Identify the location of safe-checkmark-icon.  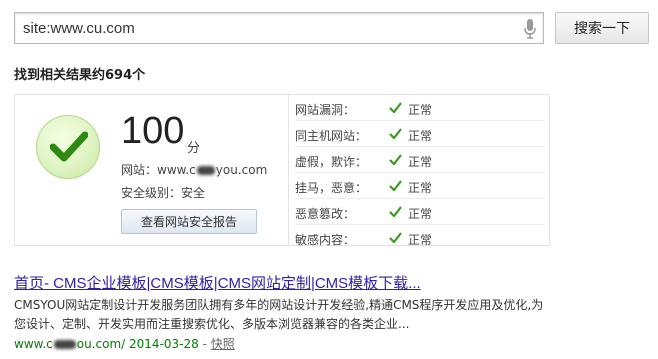
(68, 147).